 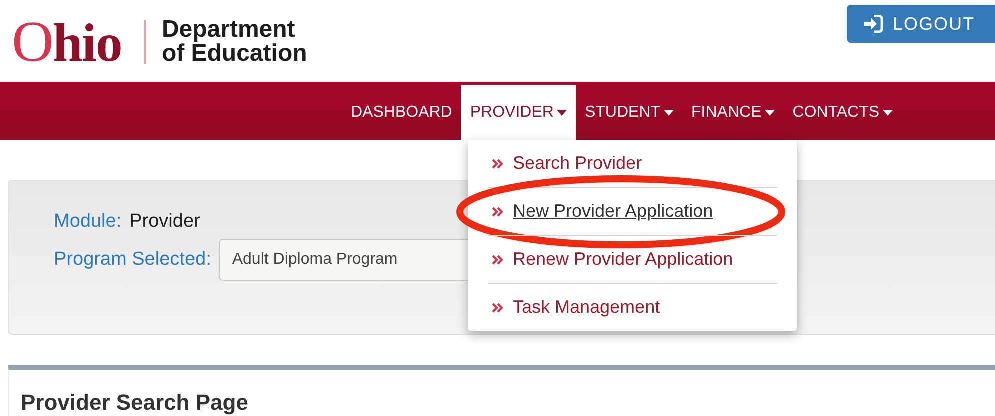 What do you see at coordinates (733, 112) in the screenshot?
I see `nav-tab: FINANCE` at bounding box center [733, 112].